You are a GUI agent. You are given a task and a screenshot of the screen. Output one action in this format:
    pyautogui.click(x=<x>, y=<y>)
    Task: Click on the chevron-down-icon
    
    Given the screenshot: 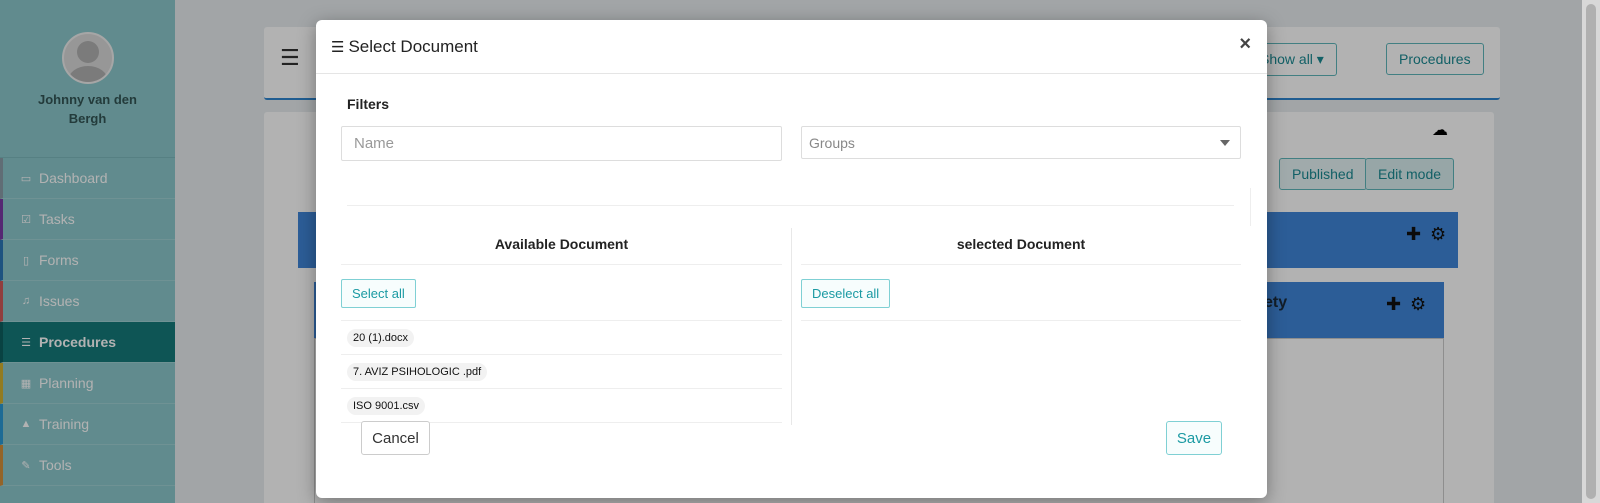 What is the action you would take?
    pyautogui.click(x=1225, y=143)
    